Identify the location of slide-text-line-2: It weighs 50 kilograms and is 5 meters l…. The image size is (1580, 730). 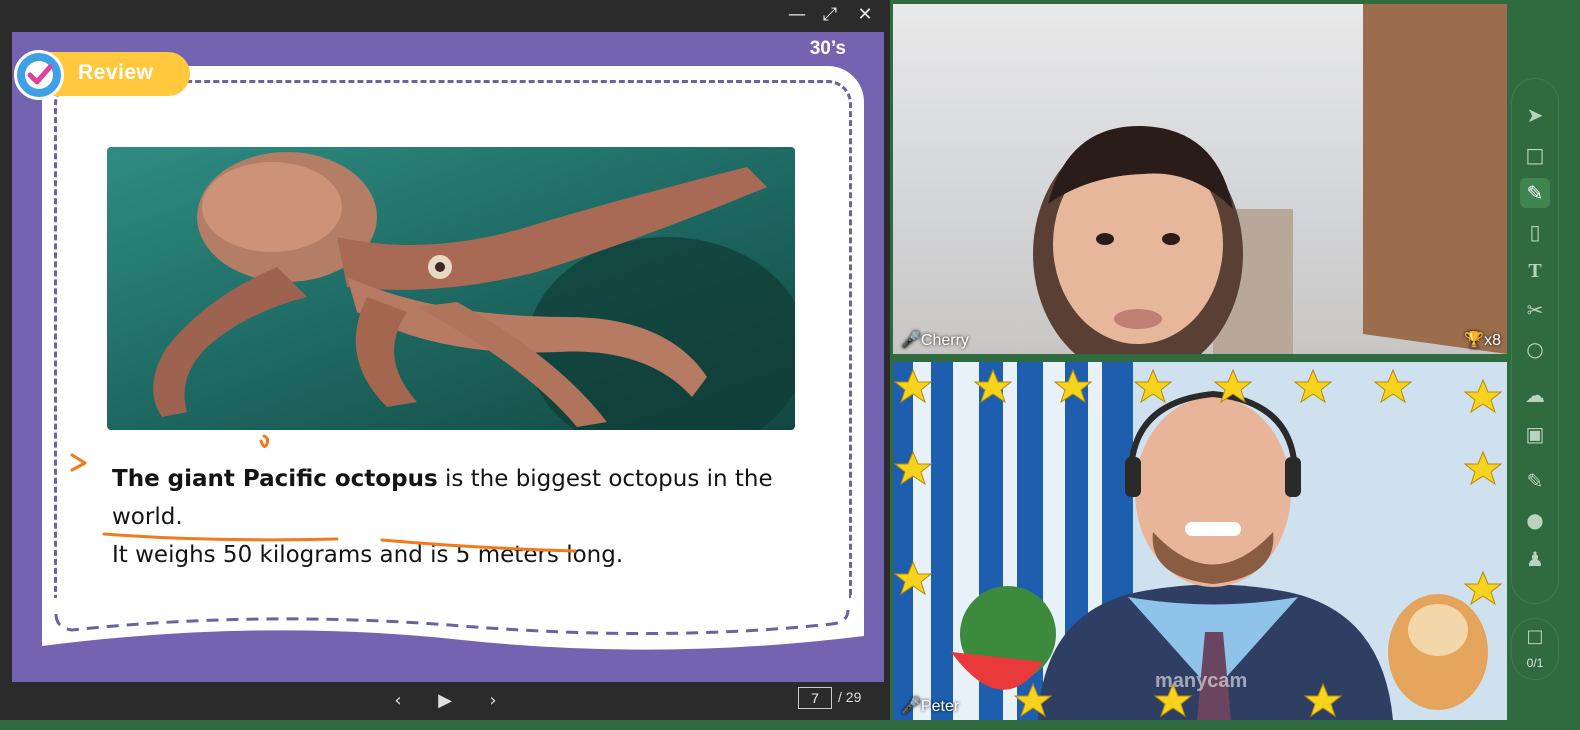
(368, 555).